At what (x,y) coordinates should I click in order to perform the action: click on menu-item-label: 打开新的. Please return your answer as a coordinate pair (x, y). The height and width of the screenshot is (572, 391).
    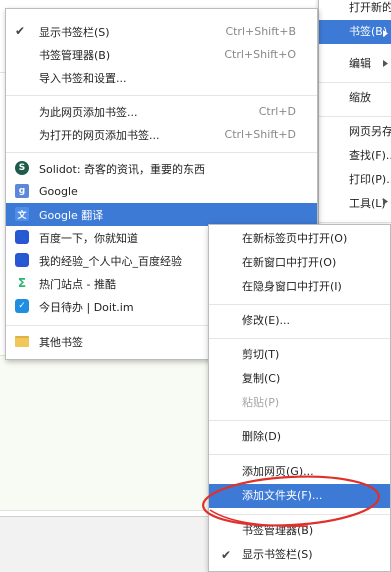
    Looking at the image, I should click on (370, 7).